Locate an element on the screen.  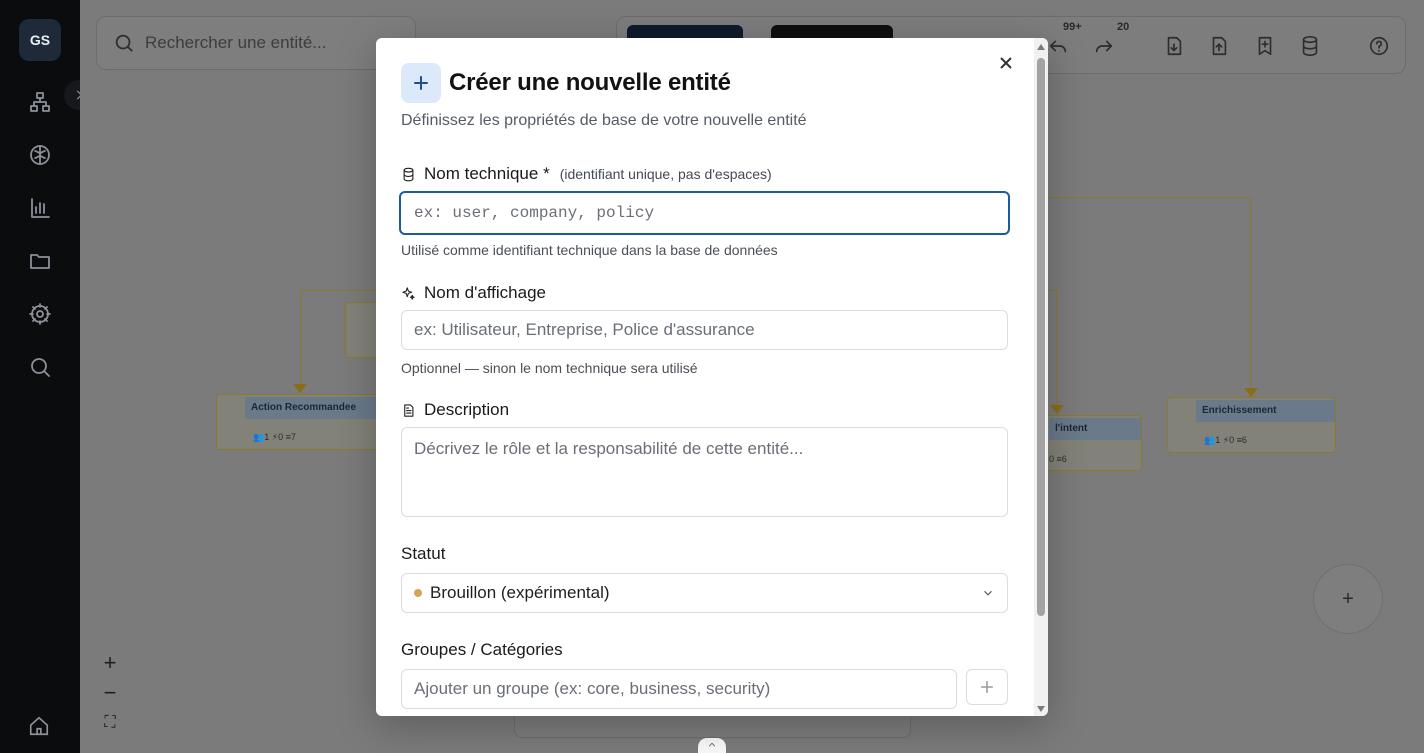
technical-name-hint: (identifiant unique, pas d'espaces) is located at coordinates (665, 174).